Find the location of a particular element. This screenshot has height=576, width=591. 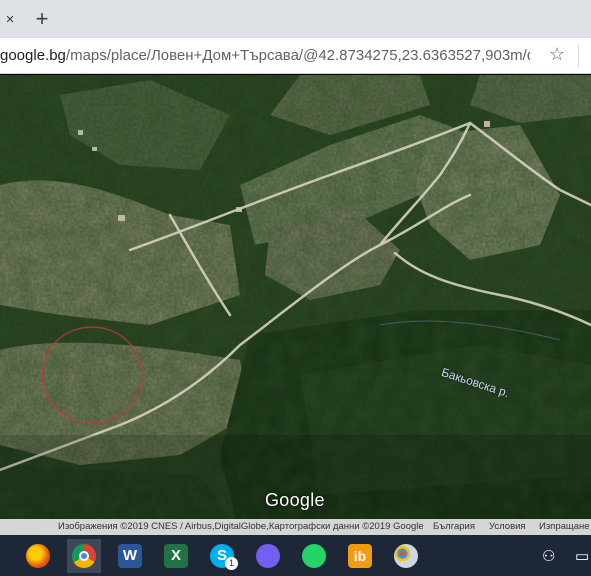

country-link: България is located at coordinates (454, 527).